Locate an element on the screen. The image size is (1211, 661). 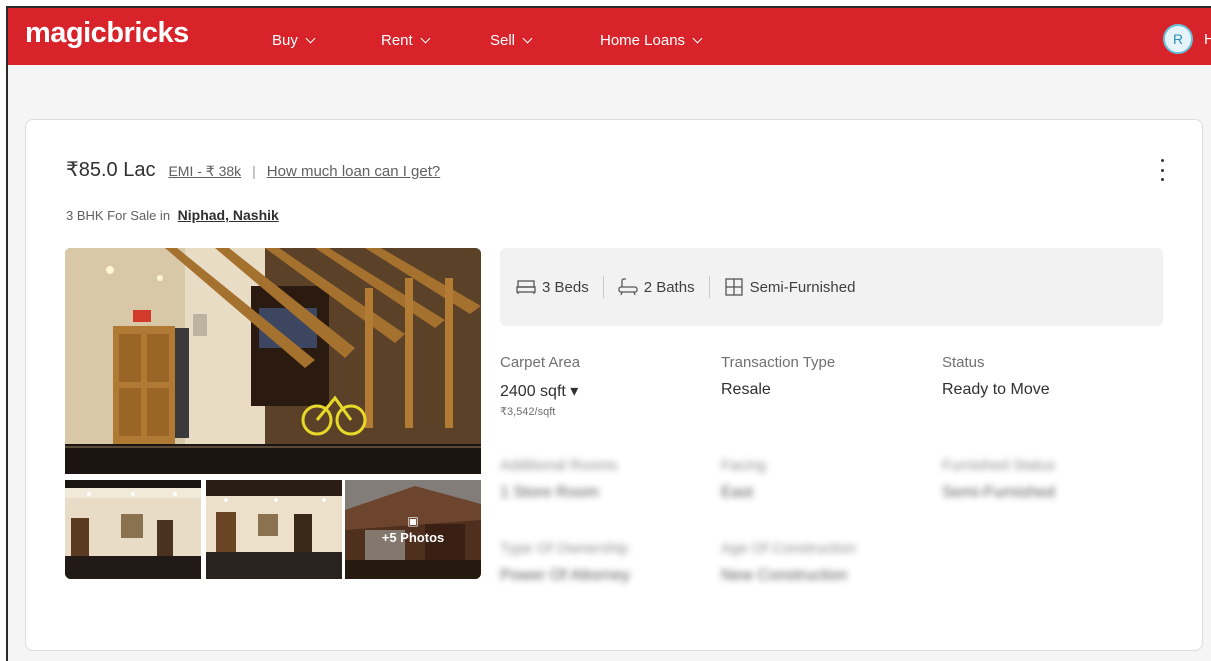
attr-age-of-construction: Age Of Construction New Construction is located at coordinates (788, 562).